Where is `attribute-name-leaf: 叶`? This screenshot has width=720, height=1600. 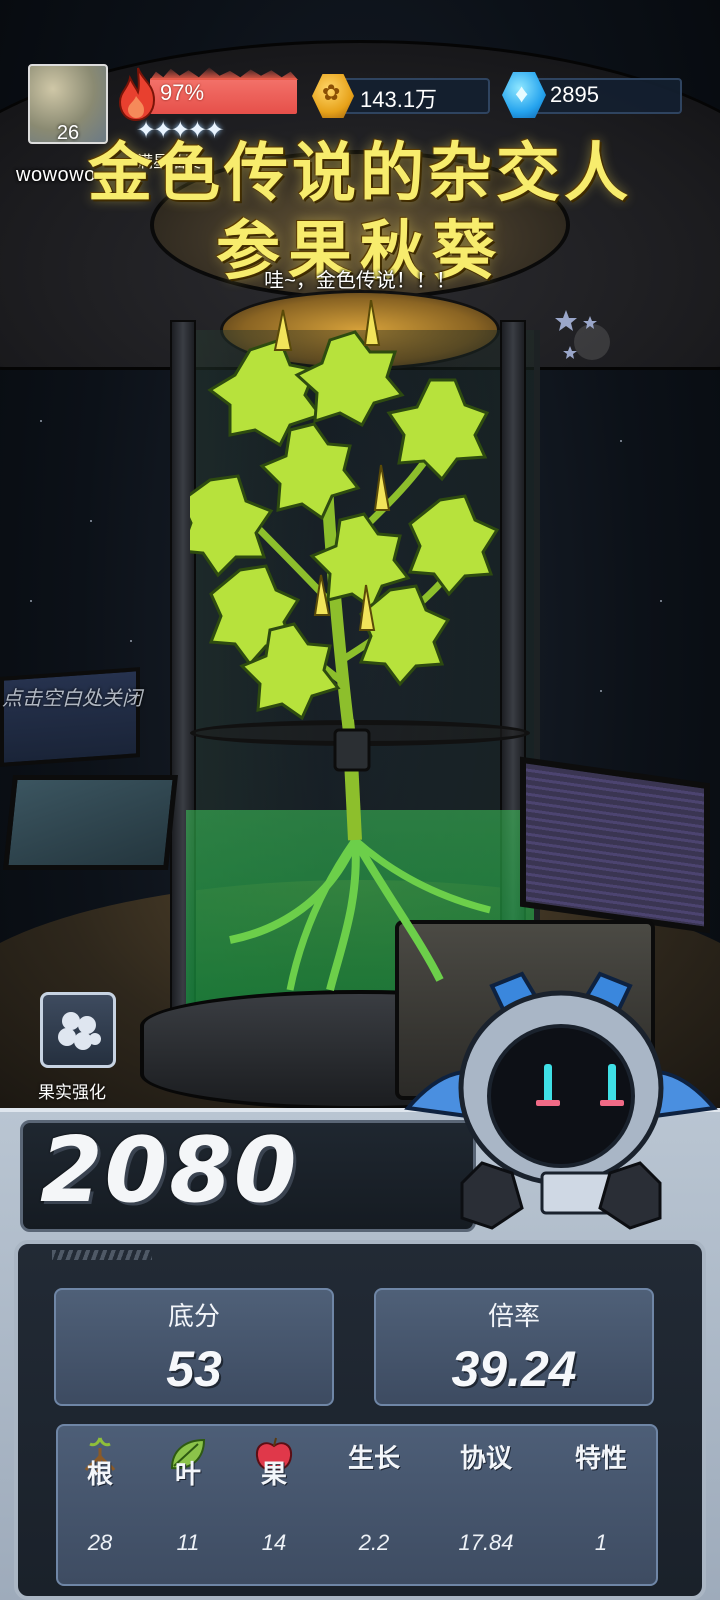
attribute-name-leaf: 叶 is located at coordinates (187, 1474).